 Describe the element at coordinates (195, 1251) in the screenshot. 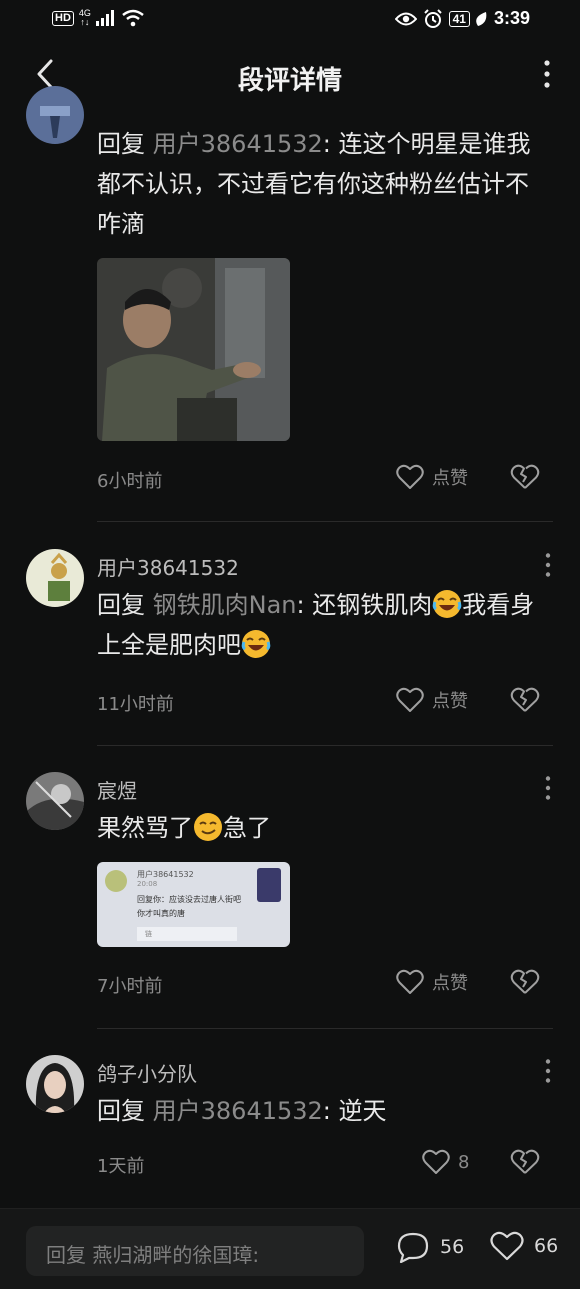

I see `reply-input: 回复 燕归湖畔的徐国璋:` at that location.